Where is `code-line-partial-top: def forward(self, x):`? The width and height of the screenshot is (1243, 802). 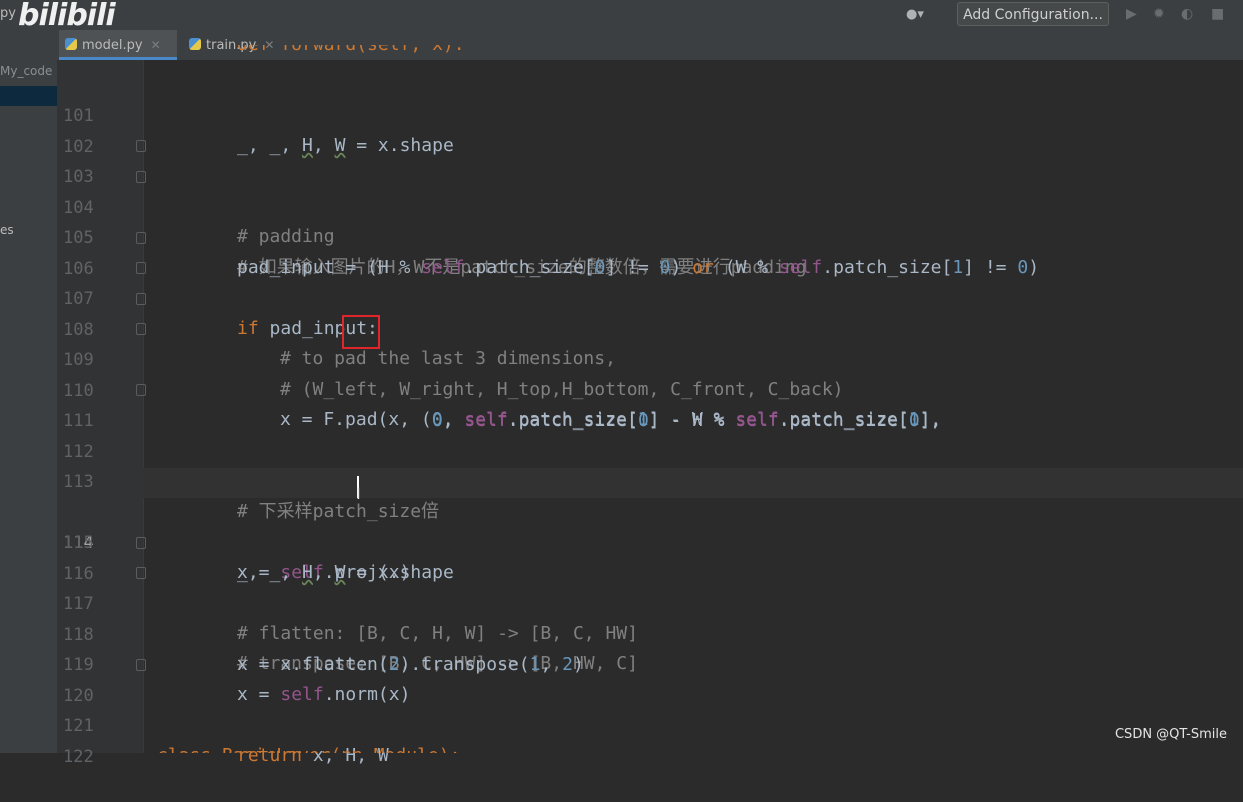
code-line-partial-top: def forward(self, x): is located at coordinates (650, 52).